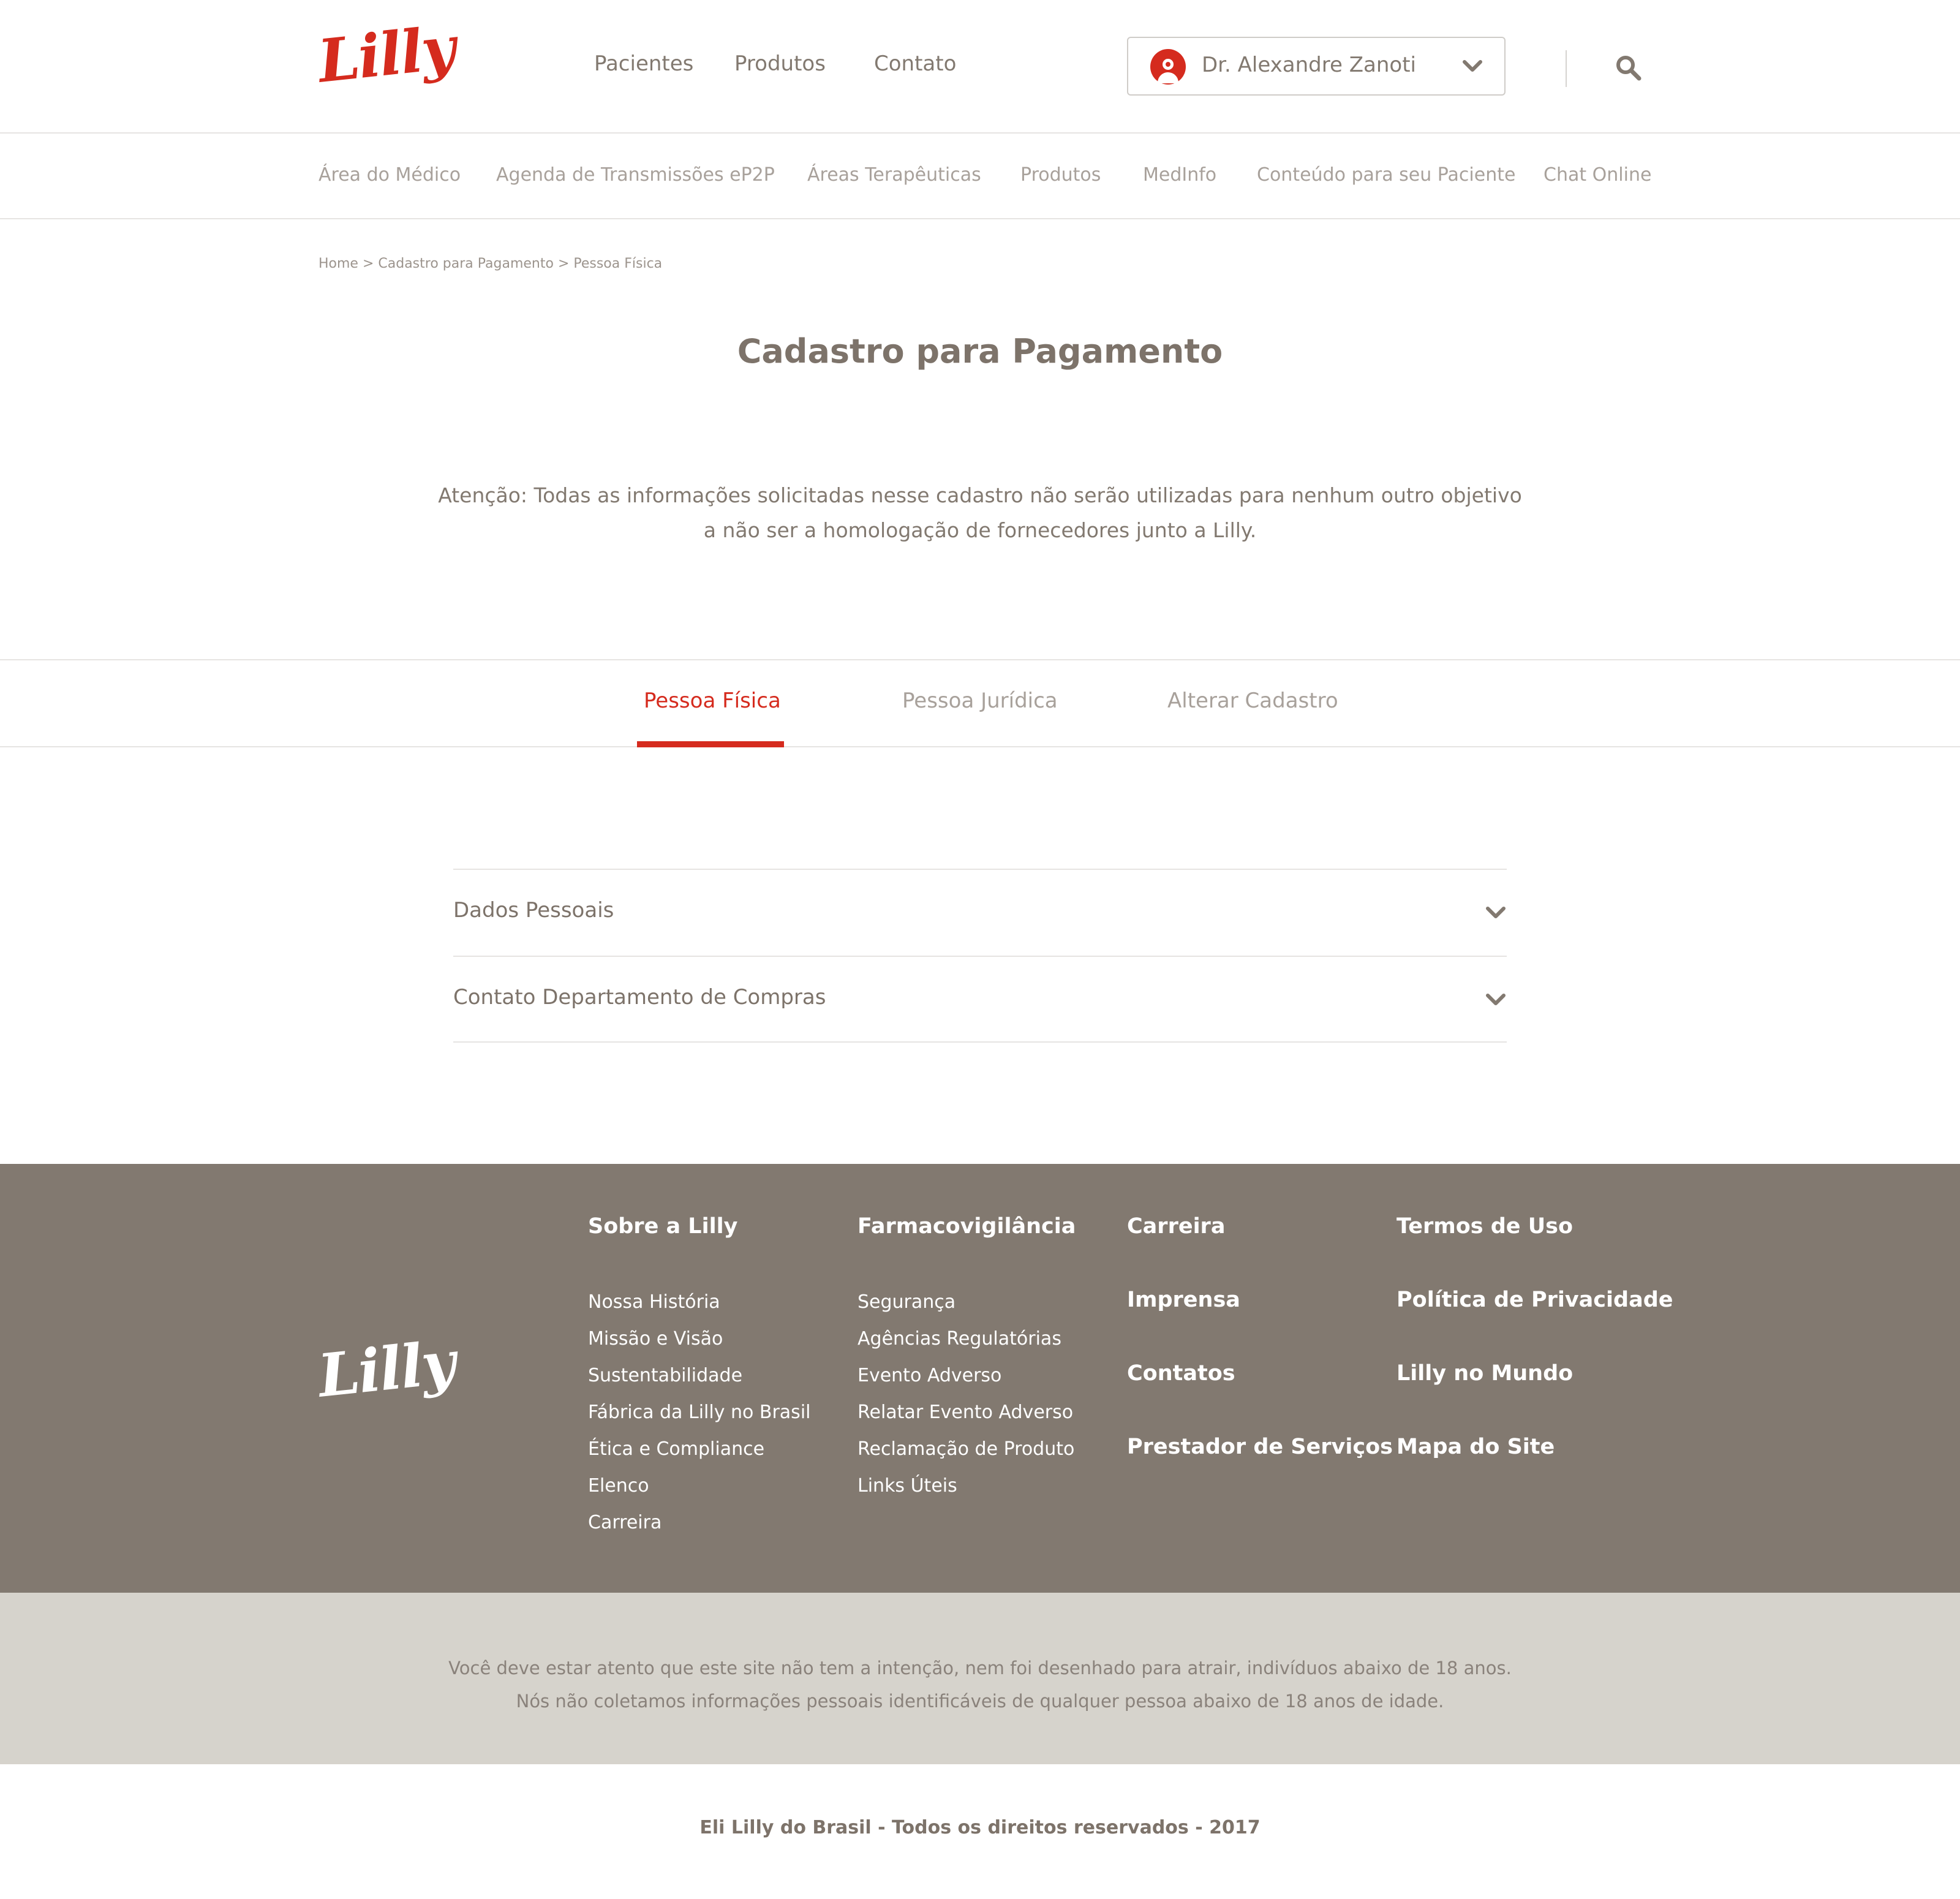 This screenshot has height=1899, width=1960. What do you see at coordinates (639, 997) in the screenshot?
I see `accordion-title: Contato Departamento de Compras` at bounding box center [639, 997].